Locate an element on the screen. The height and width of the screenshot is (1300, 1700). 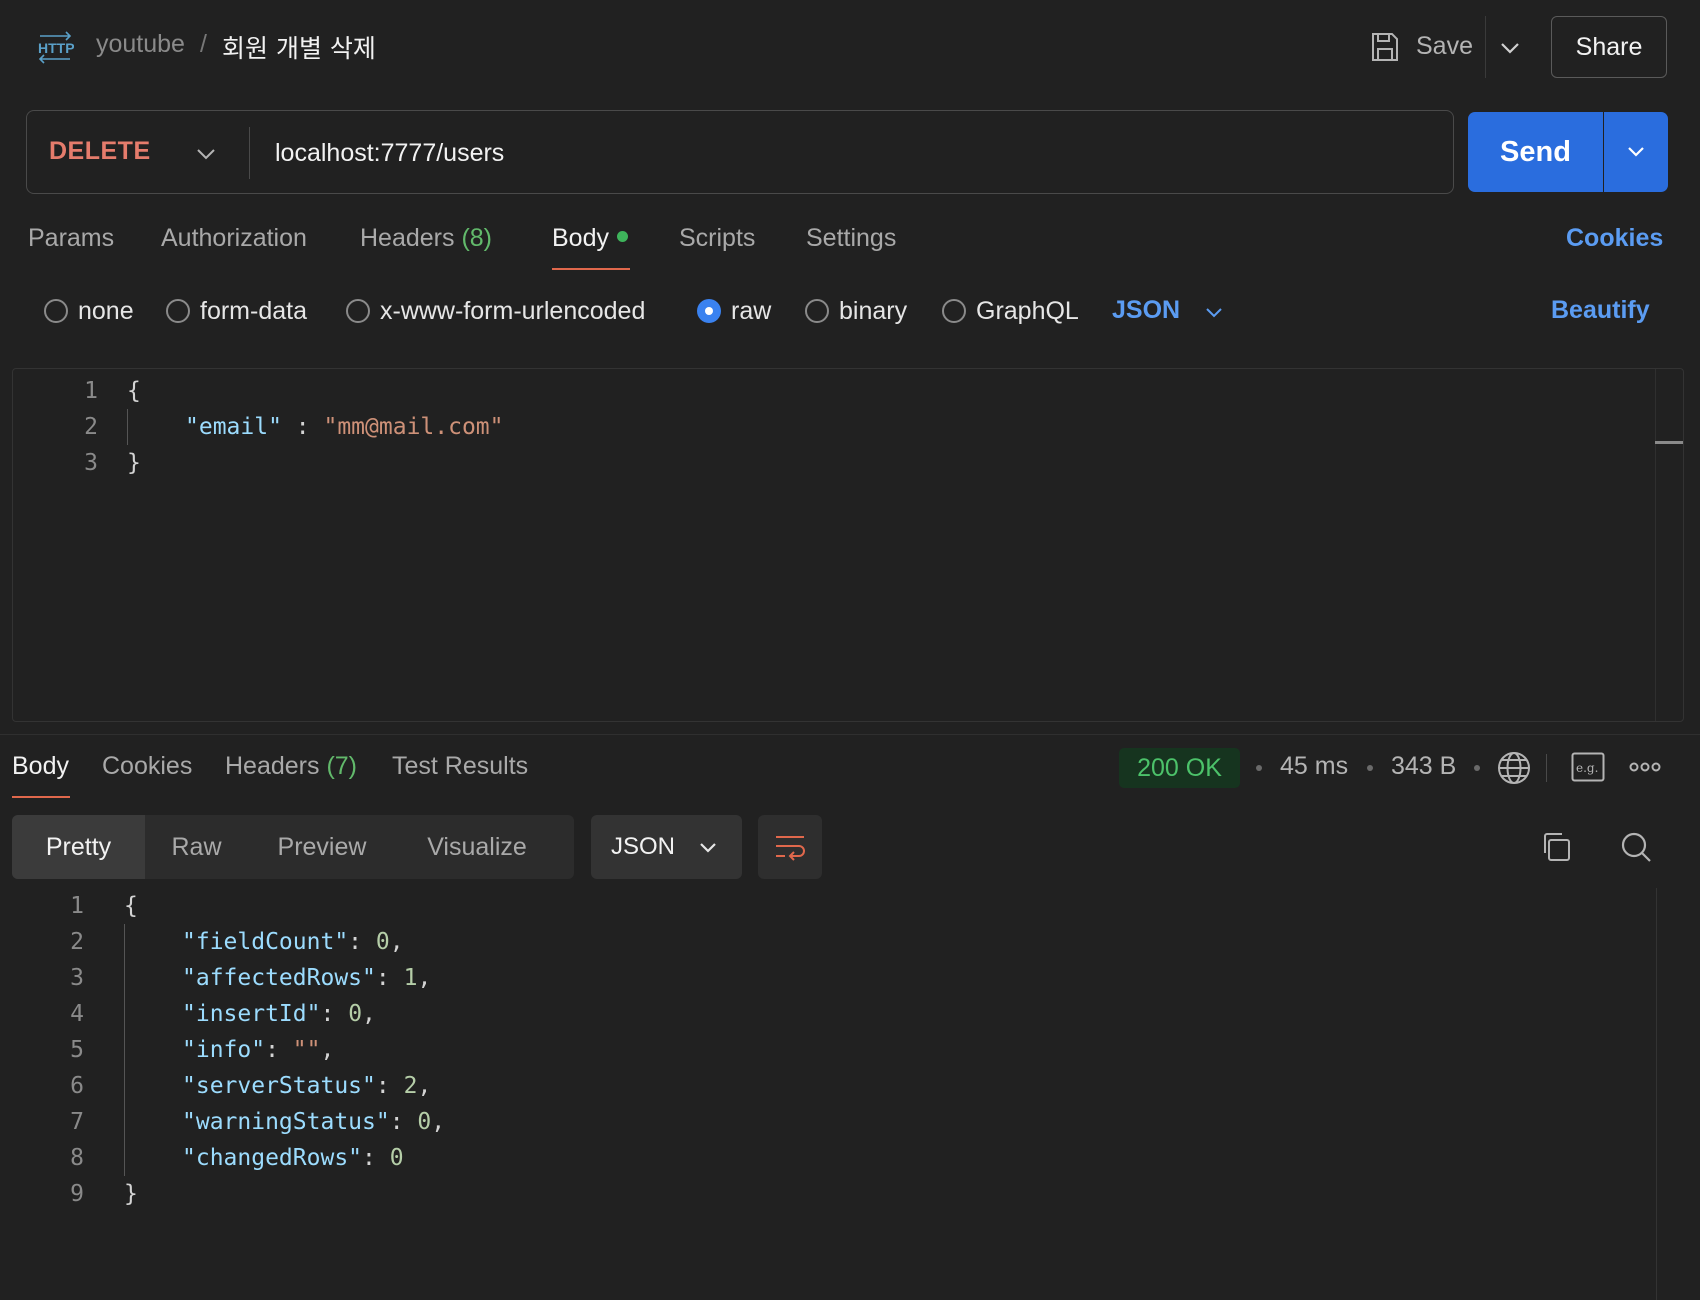
tab-scripts: Scripts is located at coordinates (717, 238).